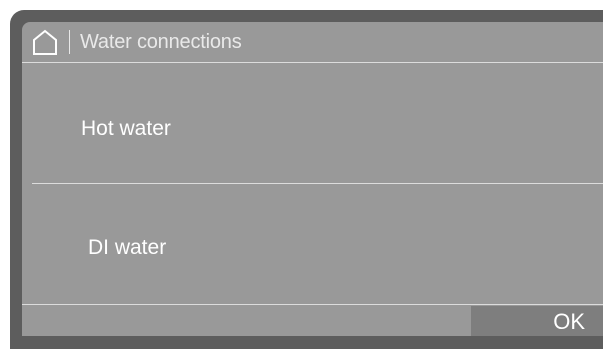 Image resolution: width=603 pixels, height=349 pixels. I want to click on footer-divider, so click(312, 304).